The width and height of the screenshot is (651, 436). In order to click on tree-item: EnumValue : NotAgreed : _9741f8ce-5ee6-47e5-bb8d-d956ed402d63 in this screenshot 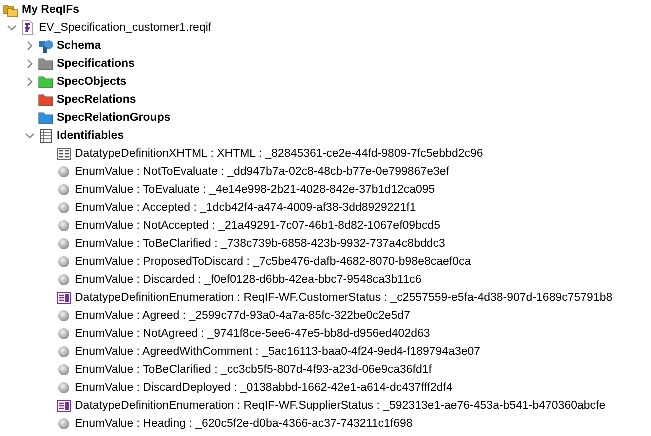, I will do `click(252, 334)`.